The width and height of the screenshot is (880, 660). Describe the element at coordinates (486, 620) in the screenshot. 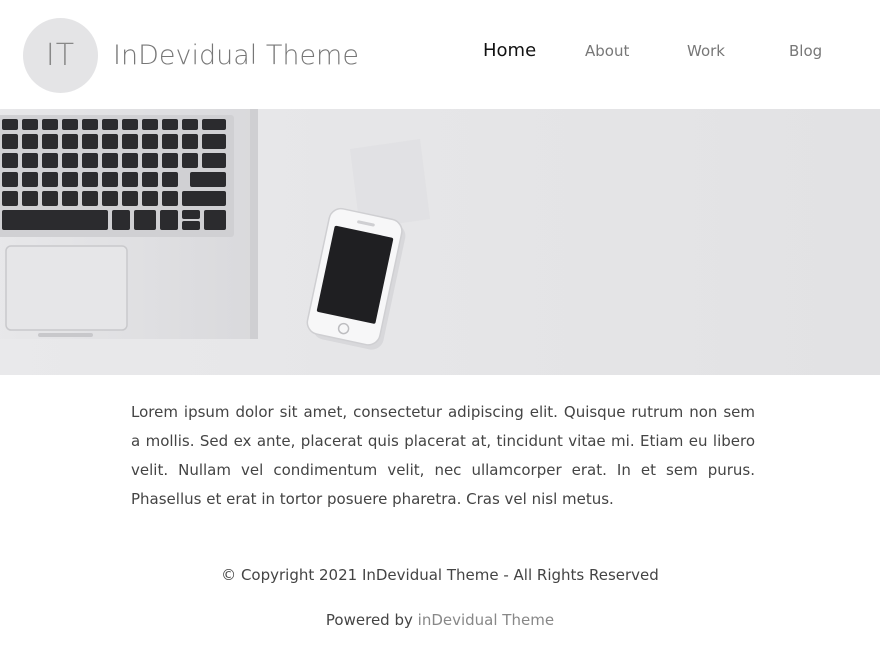

I see `powered-by-link: inDevidual Theme` at that location.